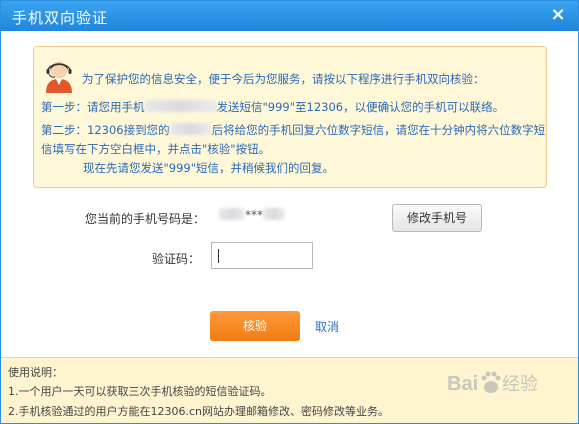 Image resolution: width=579 pixels, height=424 pixels. What do you see at coordinates (105, 130) in the screenshot?
I see `notice-step2-prefix: 第二步：12306接到您的` at bounding box center [105, 130].